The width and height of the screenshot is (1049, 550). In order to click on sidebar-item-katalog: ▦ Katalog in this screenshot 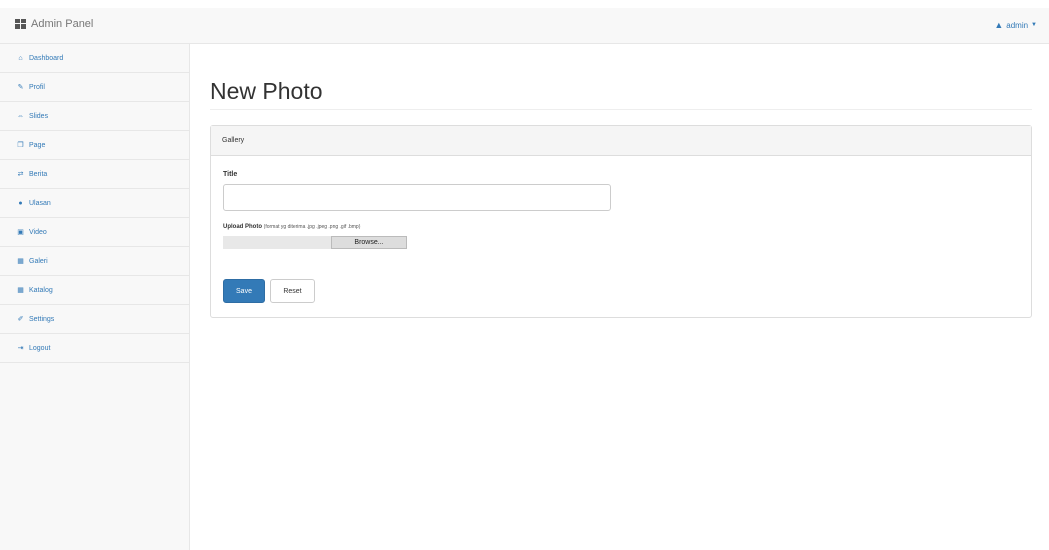, I will do `click(94, 290)`.